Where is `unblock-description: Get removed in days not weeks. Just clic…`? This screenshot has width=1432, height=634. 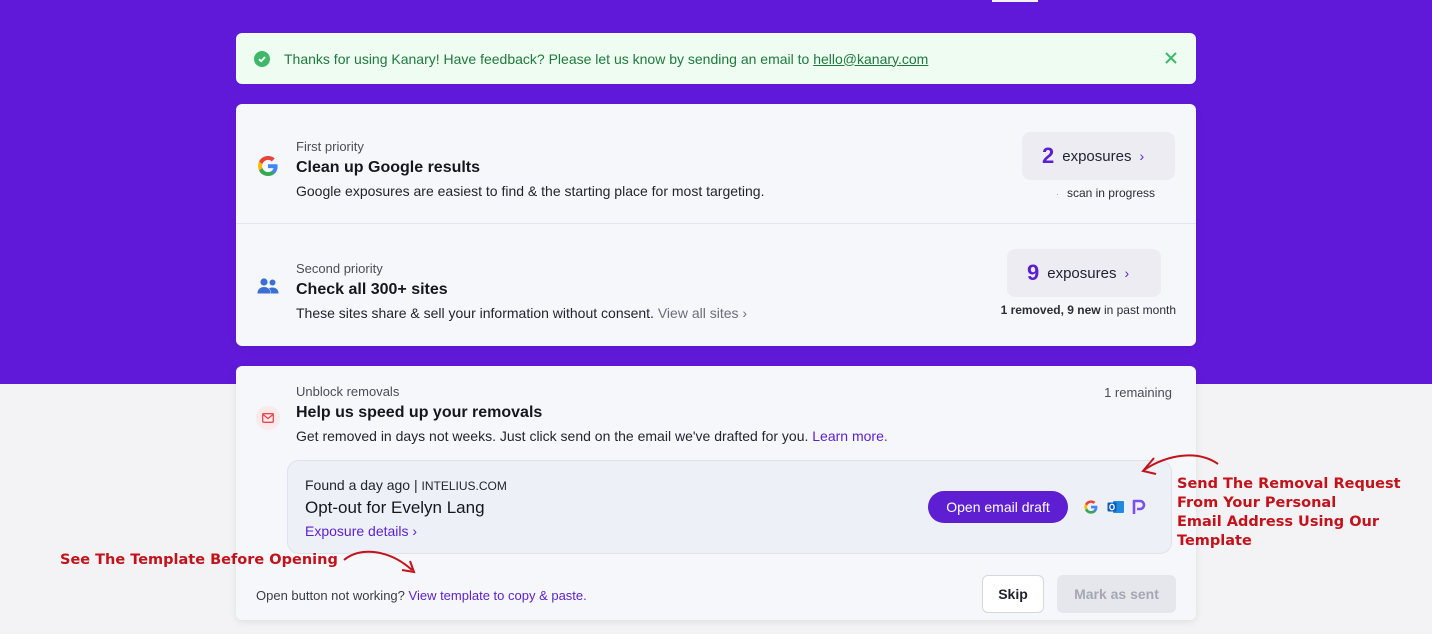 unblock-description: Get removed in days not weeks. Just clic… is located at coordinates (592, 436).